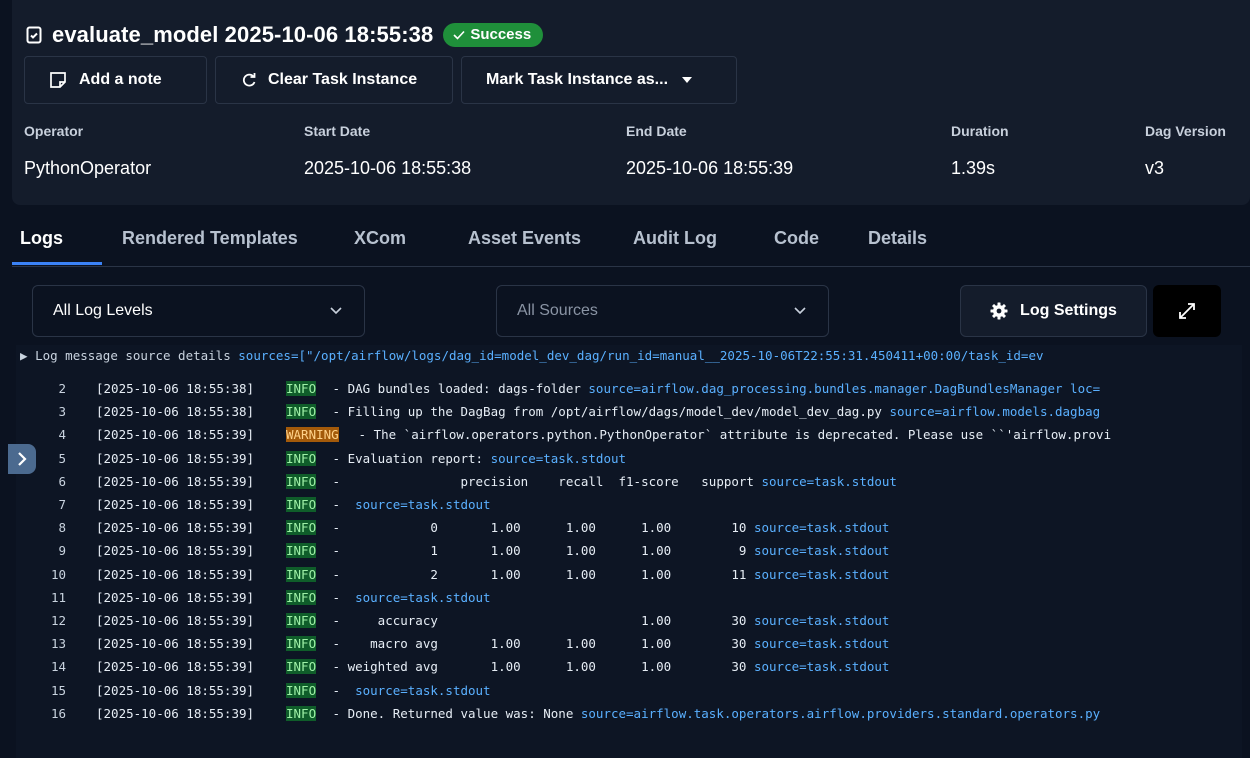 The width and height of the screenshot is (1250, 758). What do you see at coordinates (656, 131) in the screenshot?
I see `end-date-label: End Date` at bounding box center [656, 131].